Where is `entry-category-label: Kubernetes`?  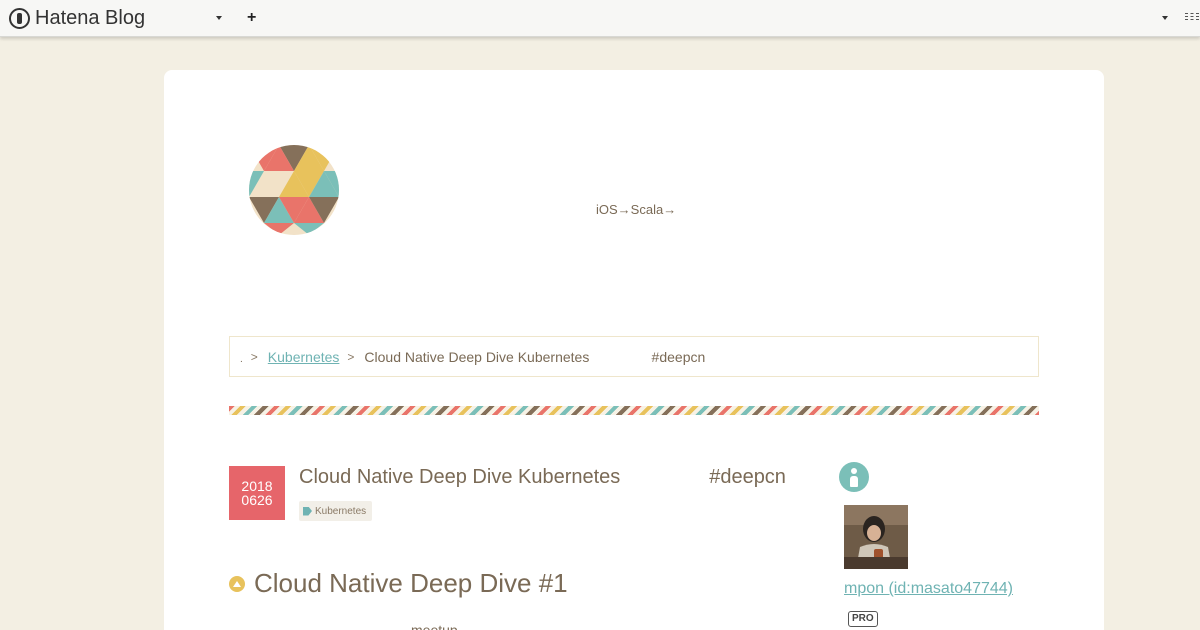
entry-category-label: Kubernetes is located at coordinates (341, 511).